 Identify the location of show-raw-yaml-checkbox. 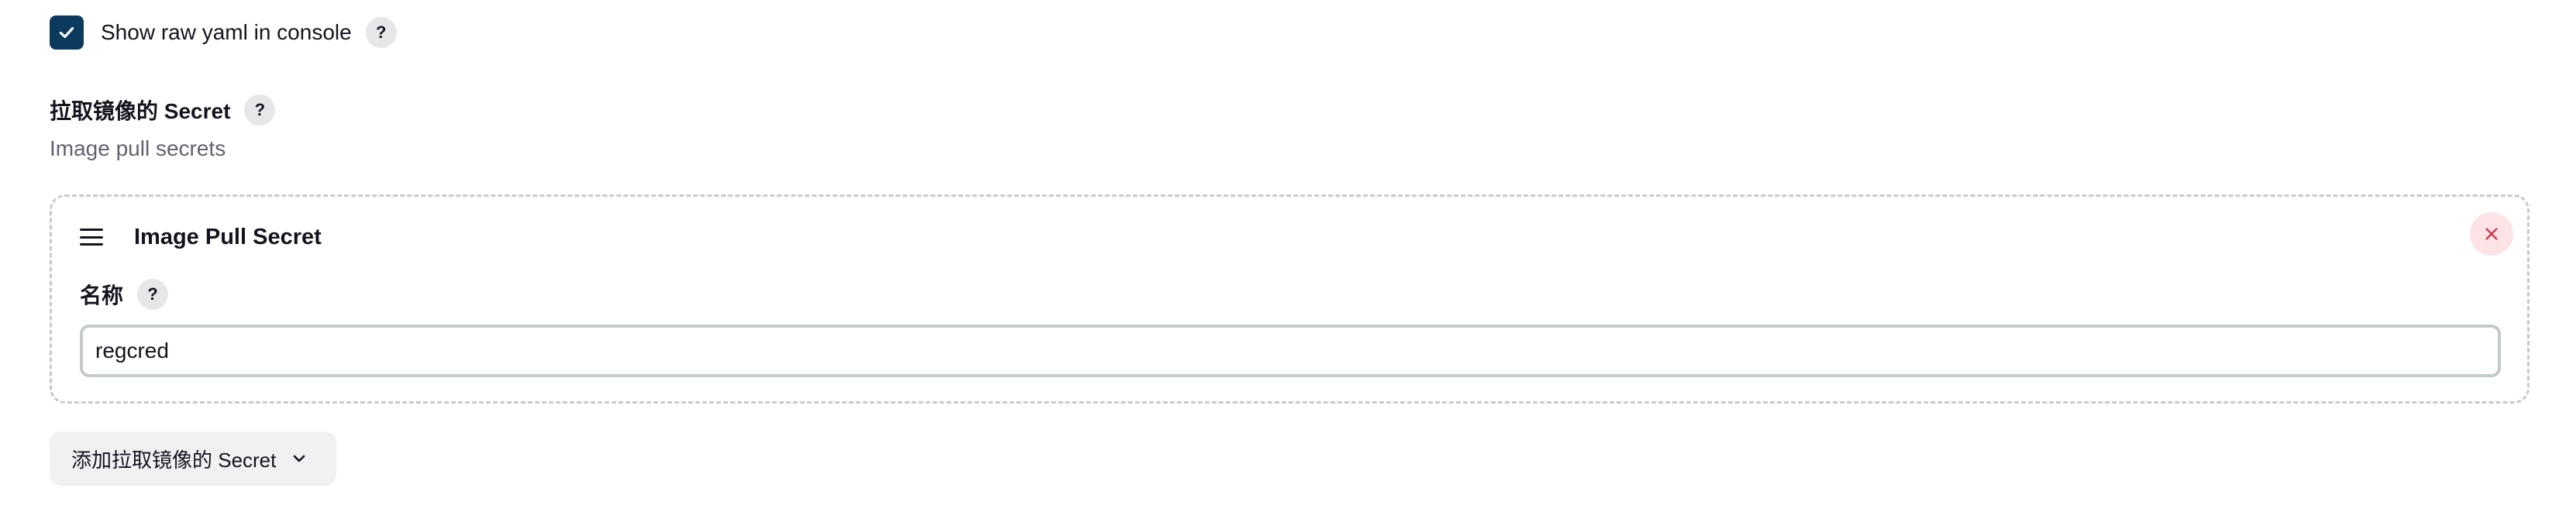
(67, 32).